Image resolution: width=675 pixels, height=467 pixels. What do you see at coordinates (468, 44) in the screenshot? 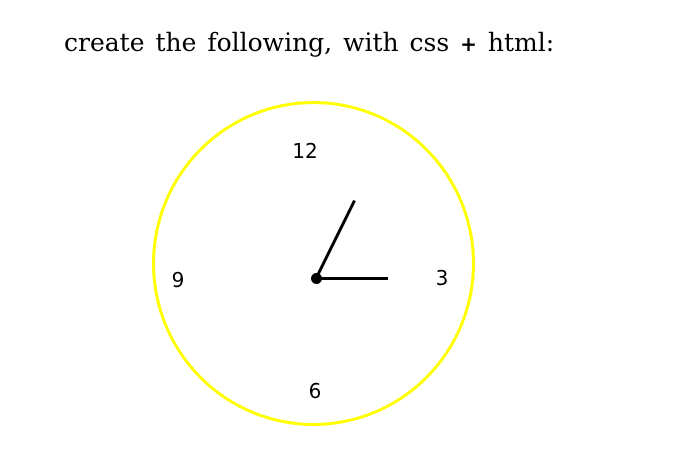
I see `plus-sign: +` at bounding box center [468, 44].